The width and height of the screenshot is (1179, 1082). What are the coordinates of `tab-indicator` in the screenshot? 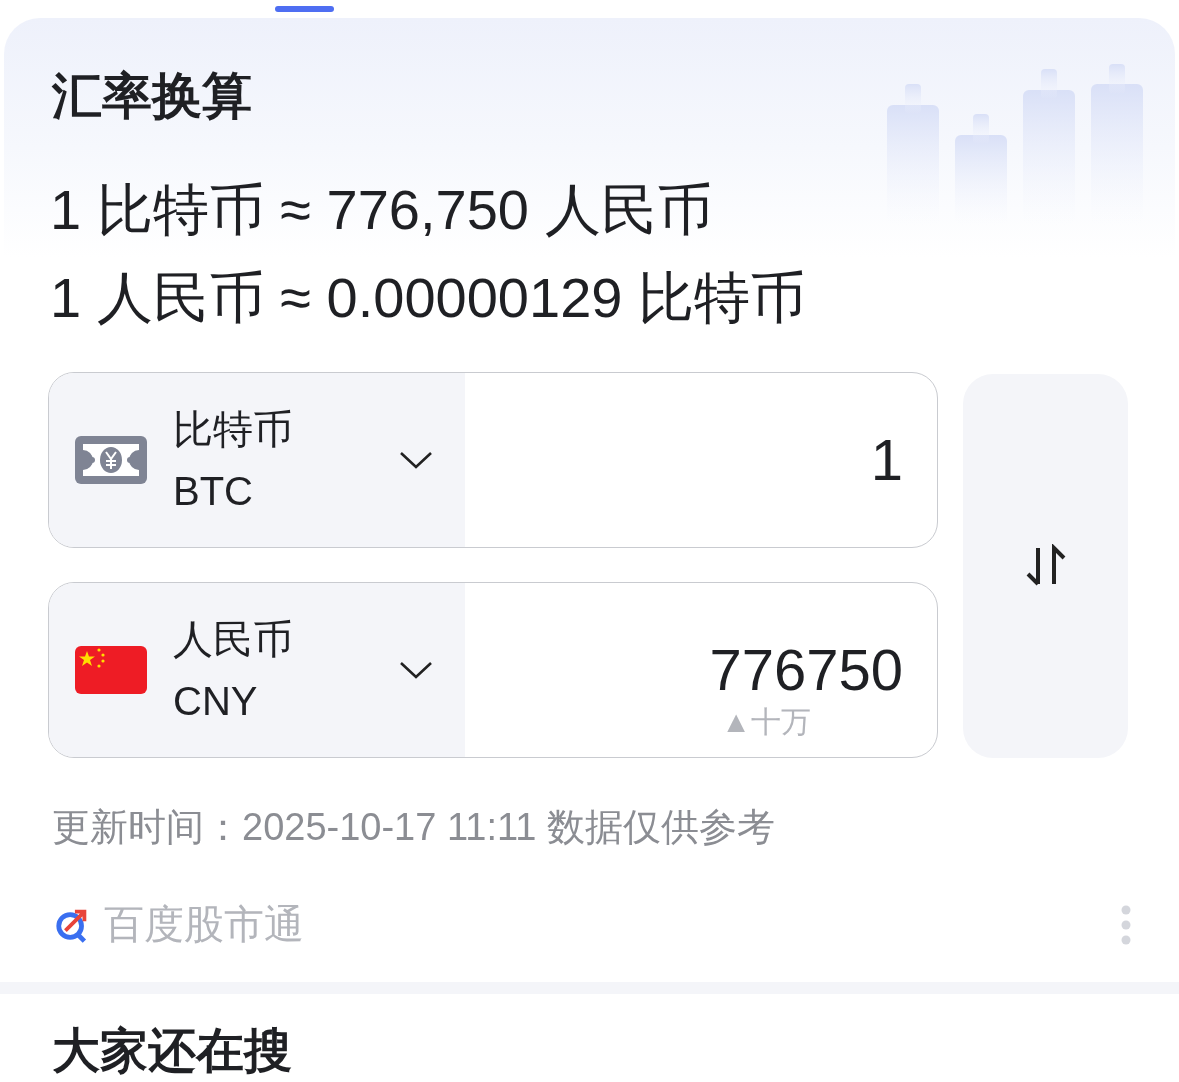 It's located at (304, 9).